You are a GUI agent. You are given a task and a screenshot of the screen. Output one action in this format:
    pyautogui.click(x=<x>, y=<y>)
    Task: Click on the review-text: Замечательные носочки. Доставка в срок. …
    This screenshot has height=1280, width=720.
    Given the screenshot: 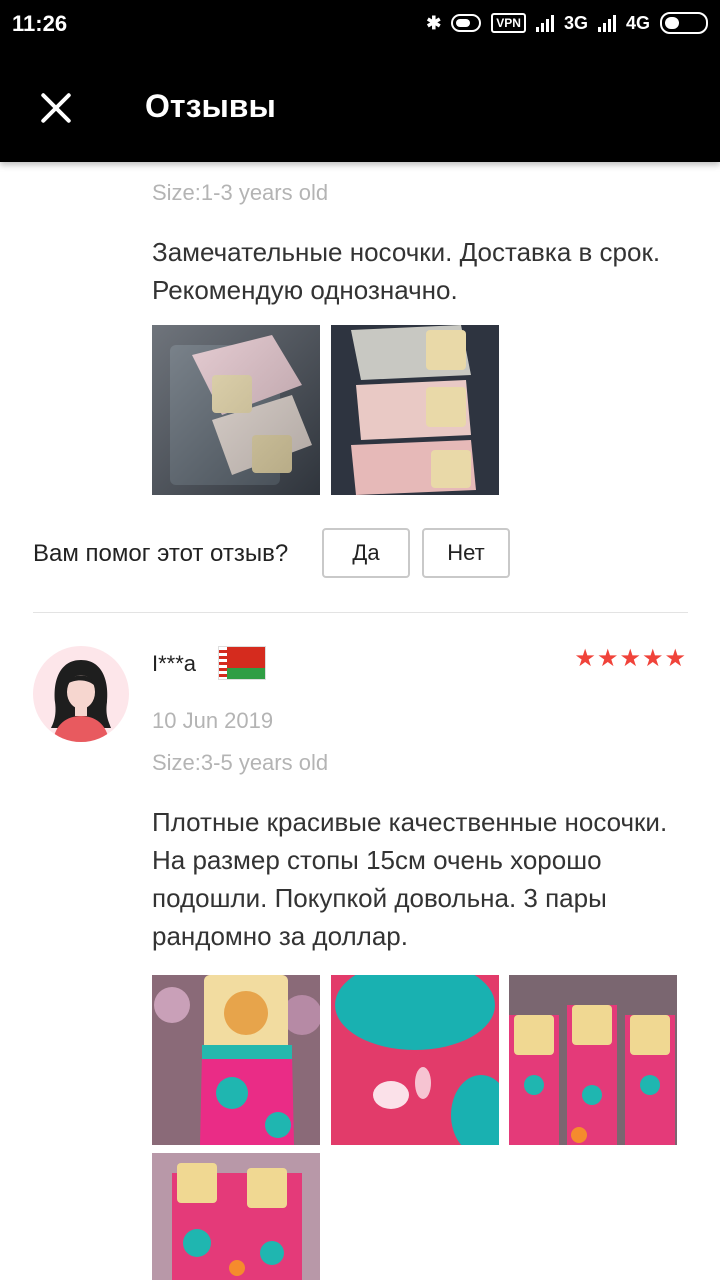 What is the action you would take?
    pyautogui.click(x=406, y=271)
    